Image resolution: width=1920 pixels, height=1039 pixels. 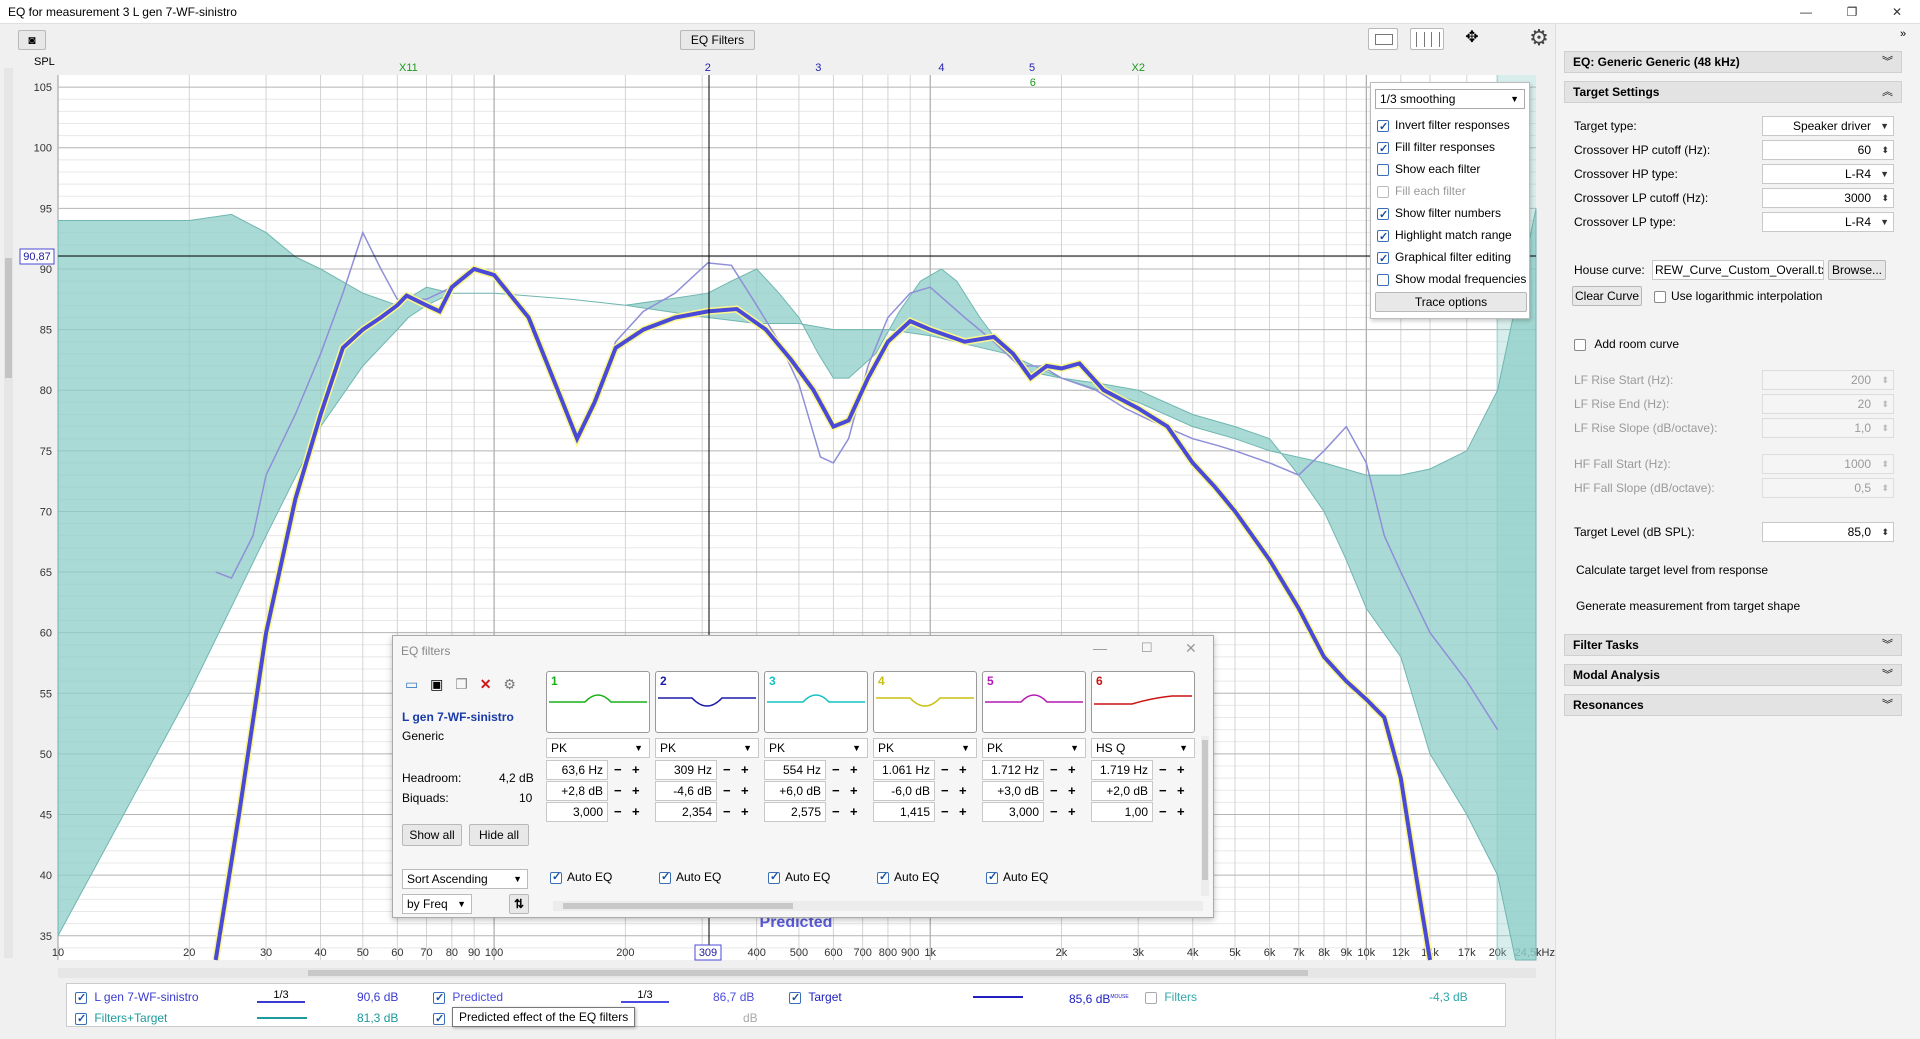 I want to click on save-icon: ▣, so click(x=436, y=684).